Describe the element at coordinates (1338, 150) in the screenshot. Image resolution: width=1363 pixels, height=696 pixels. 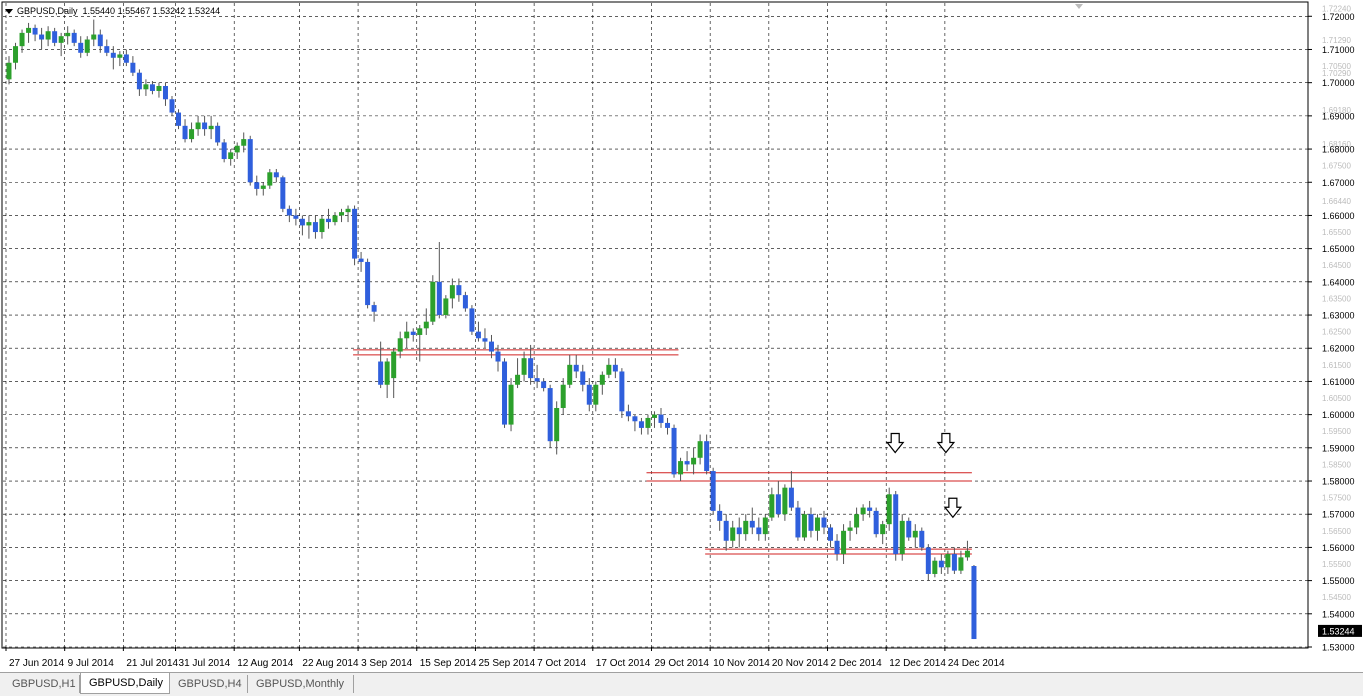
I see `y-tick-label: 1.68000` at that location.